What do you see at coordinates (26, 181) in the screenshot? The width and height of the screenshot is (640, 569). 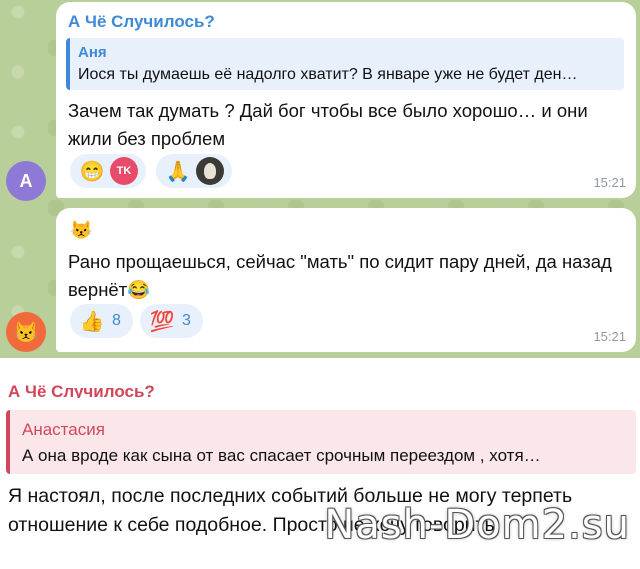 I see `avatar: A` at bounding box center [26, 181].